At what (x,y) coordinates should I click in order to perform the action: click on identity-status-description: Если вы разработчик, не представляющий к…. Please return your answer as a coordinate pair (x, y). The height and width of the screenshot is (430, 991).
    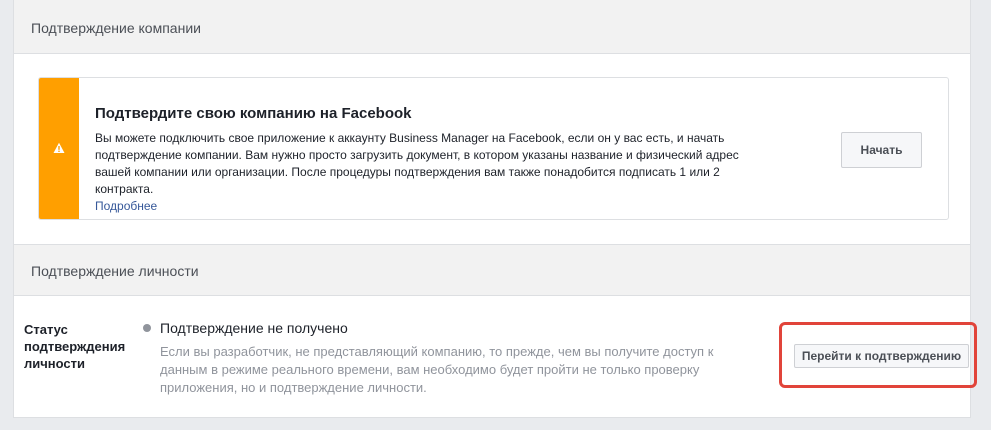
    Looking at the image, I should click on (437, 369).